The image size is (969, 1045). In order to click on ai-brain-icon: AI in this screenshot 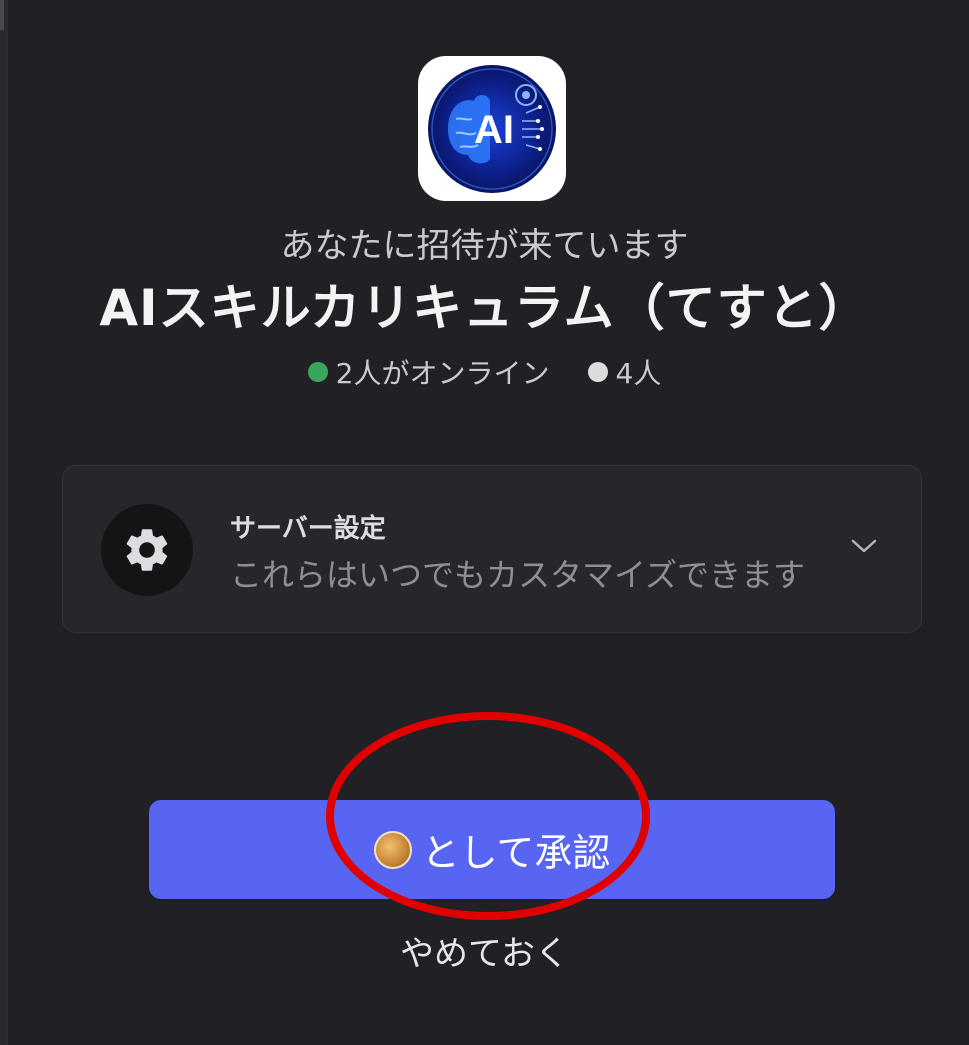, I will do `click(492, 128)`.